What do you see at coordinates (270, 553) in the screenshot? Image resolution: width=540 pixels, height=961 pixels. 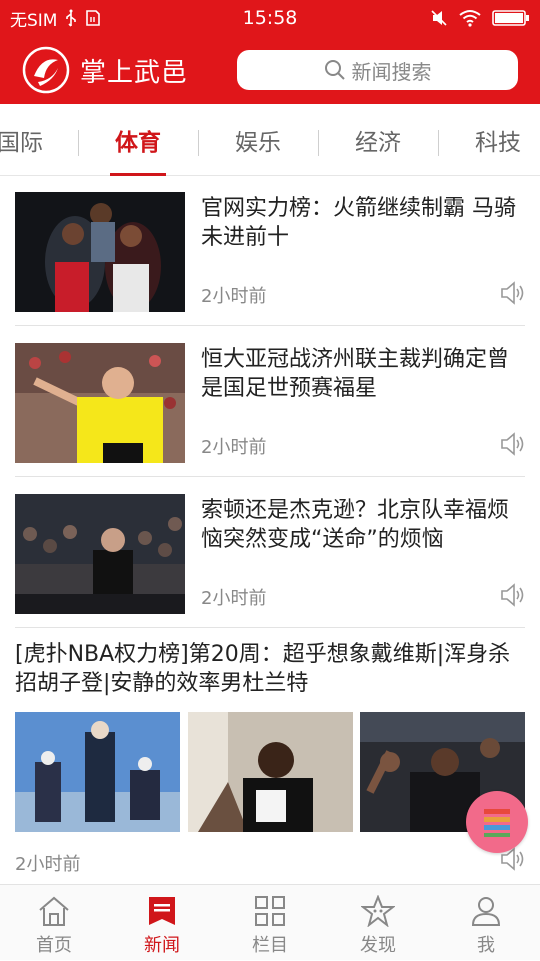 I see `news-item: 索顿还是杰克逊？北京队幸福烦恼突然变成“送命”的烦恼 2小时前` at bounding box center [270, 553].